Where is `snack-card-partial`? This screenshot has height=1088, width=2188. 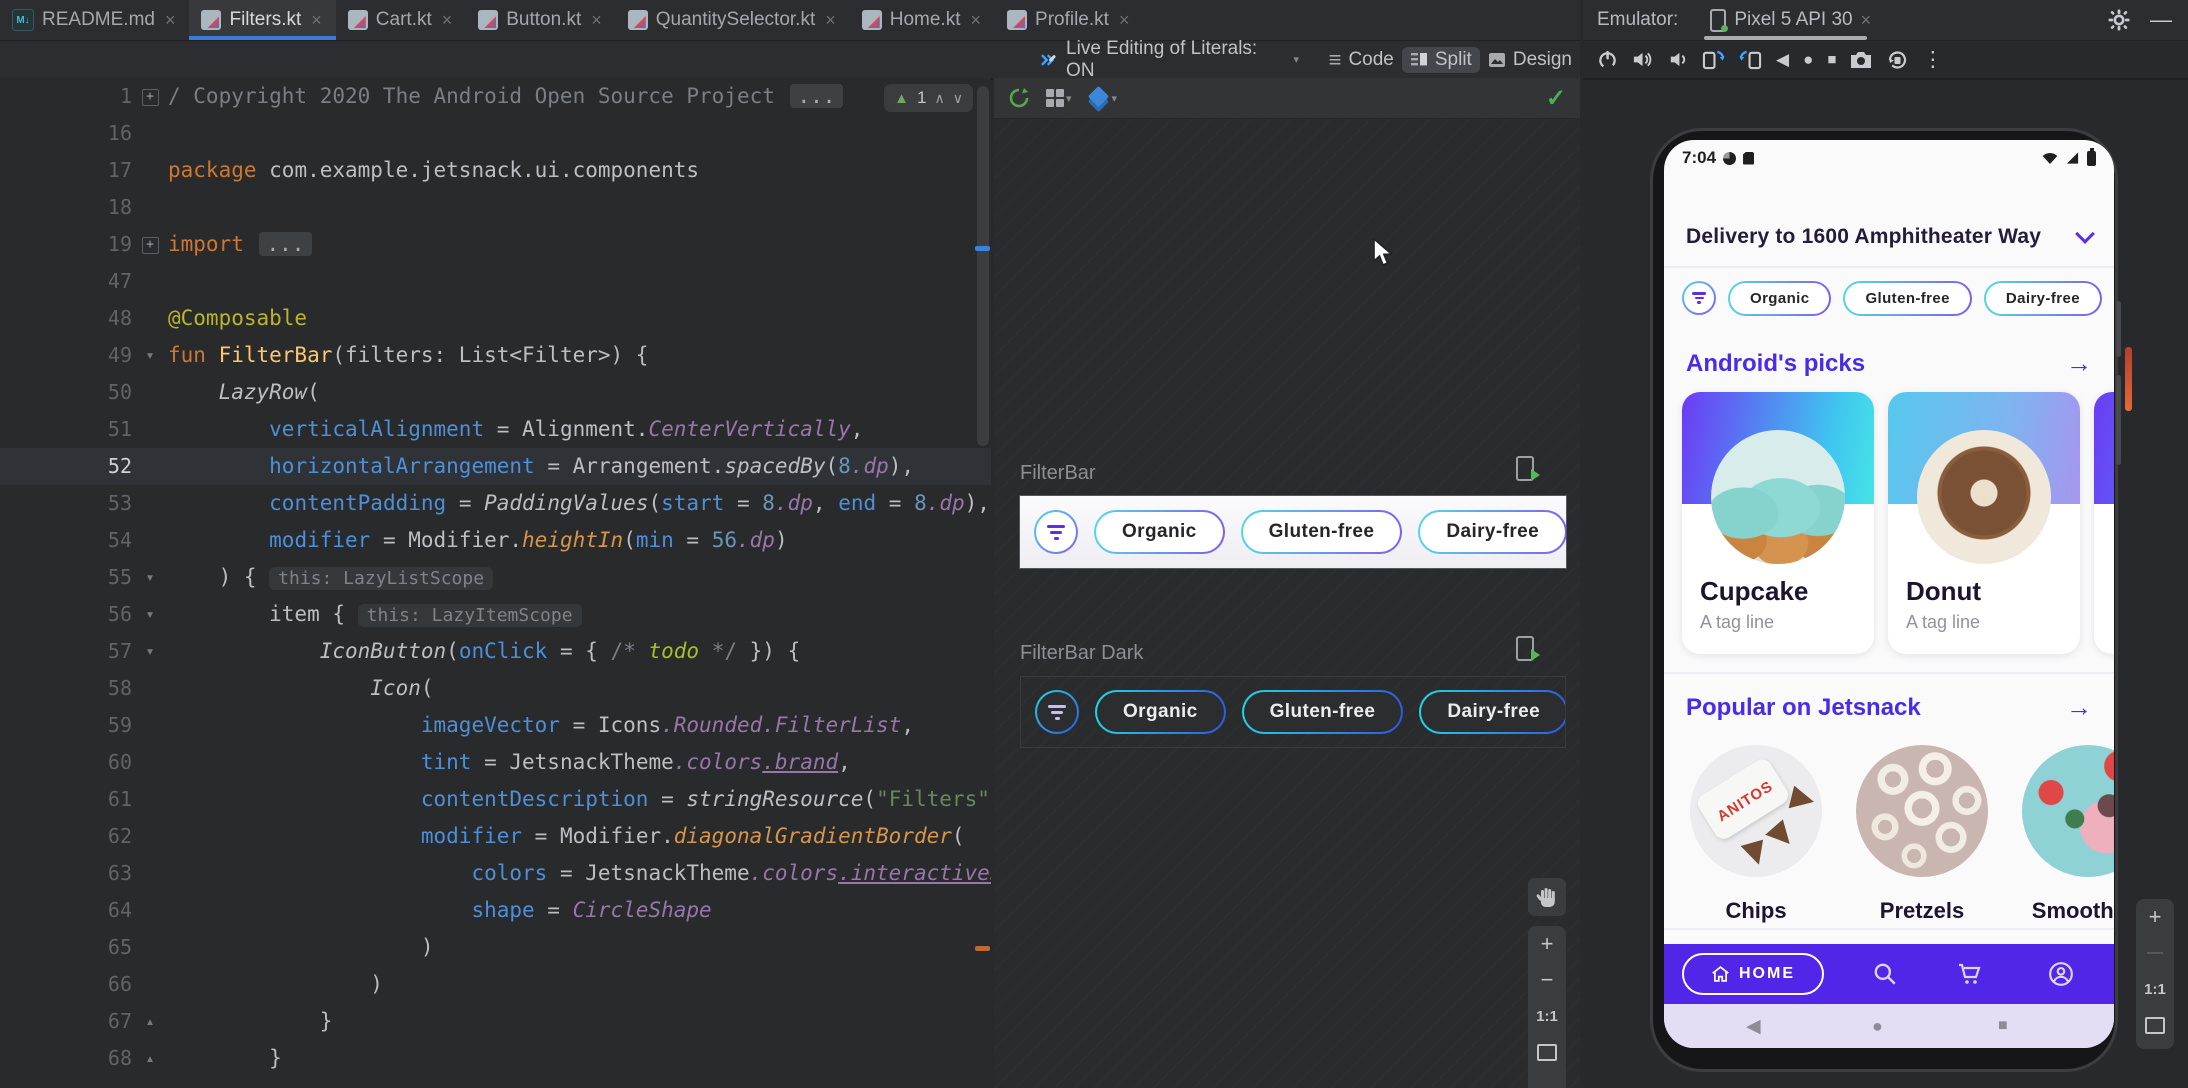
snack-card-partial is located at coordinates (2104, 523).